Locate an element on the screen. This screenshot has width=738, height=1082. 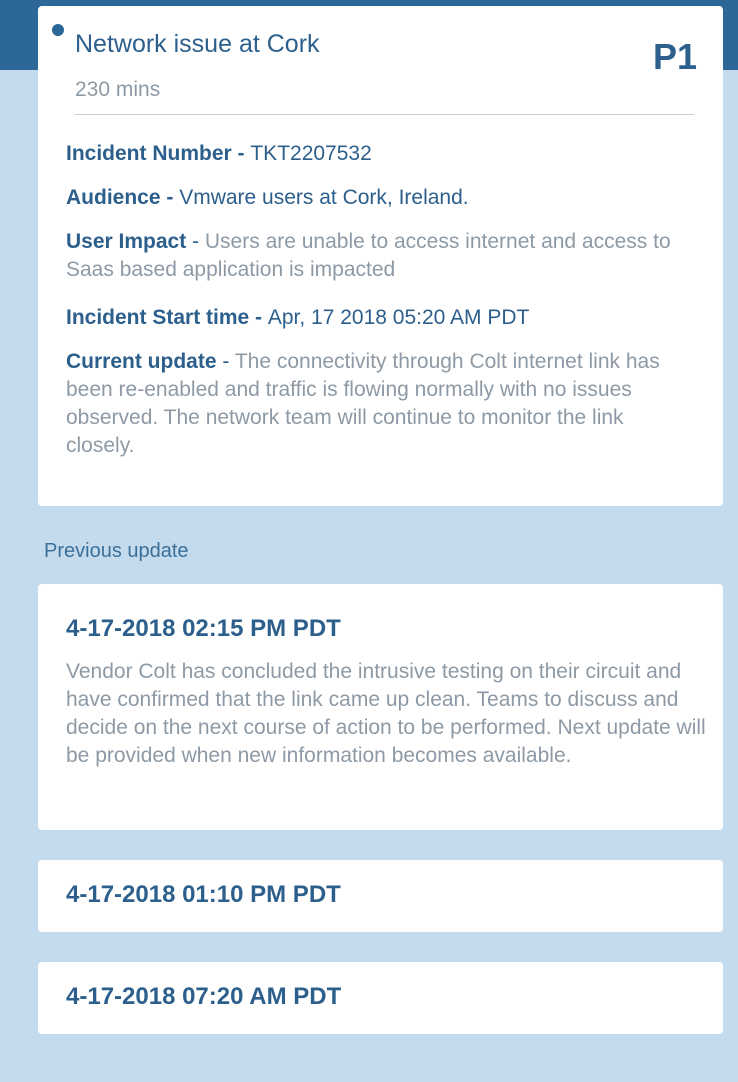
previous-update-heading: Previous update is located at coordinates (116, 551).